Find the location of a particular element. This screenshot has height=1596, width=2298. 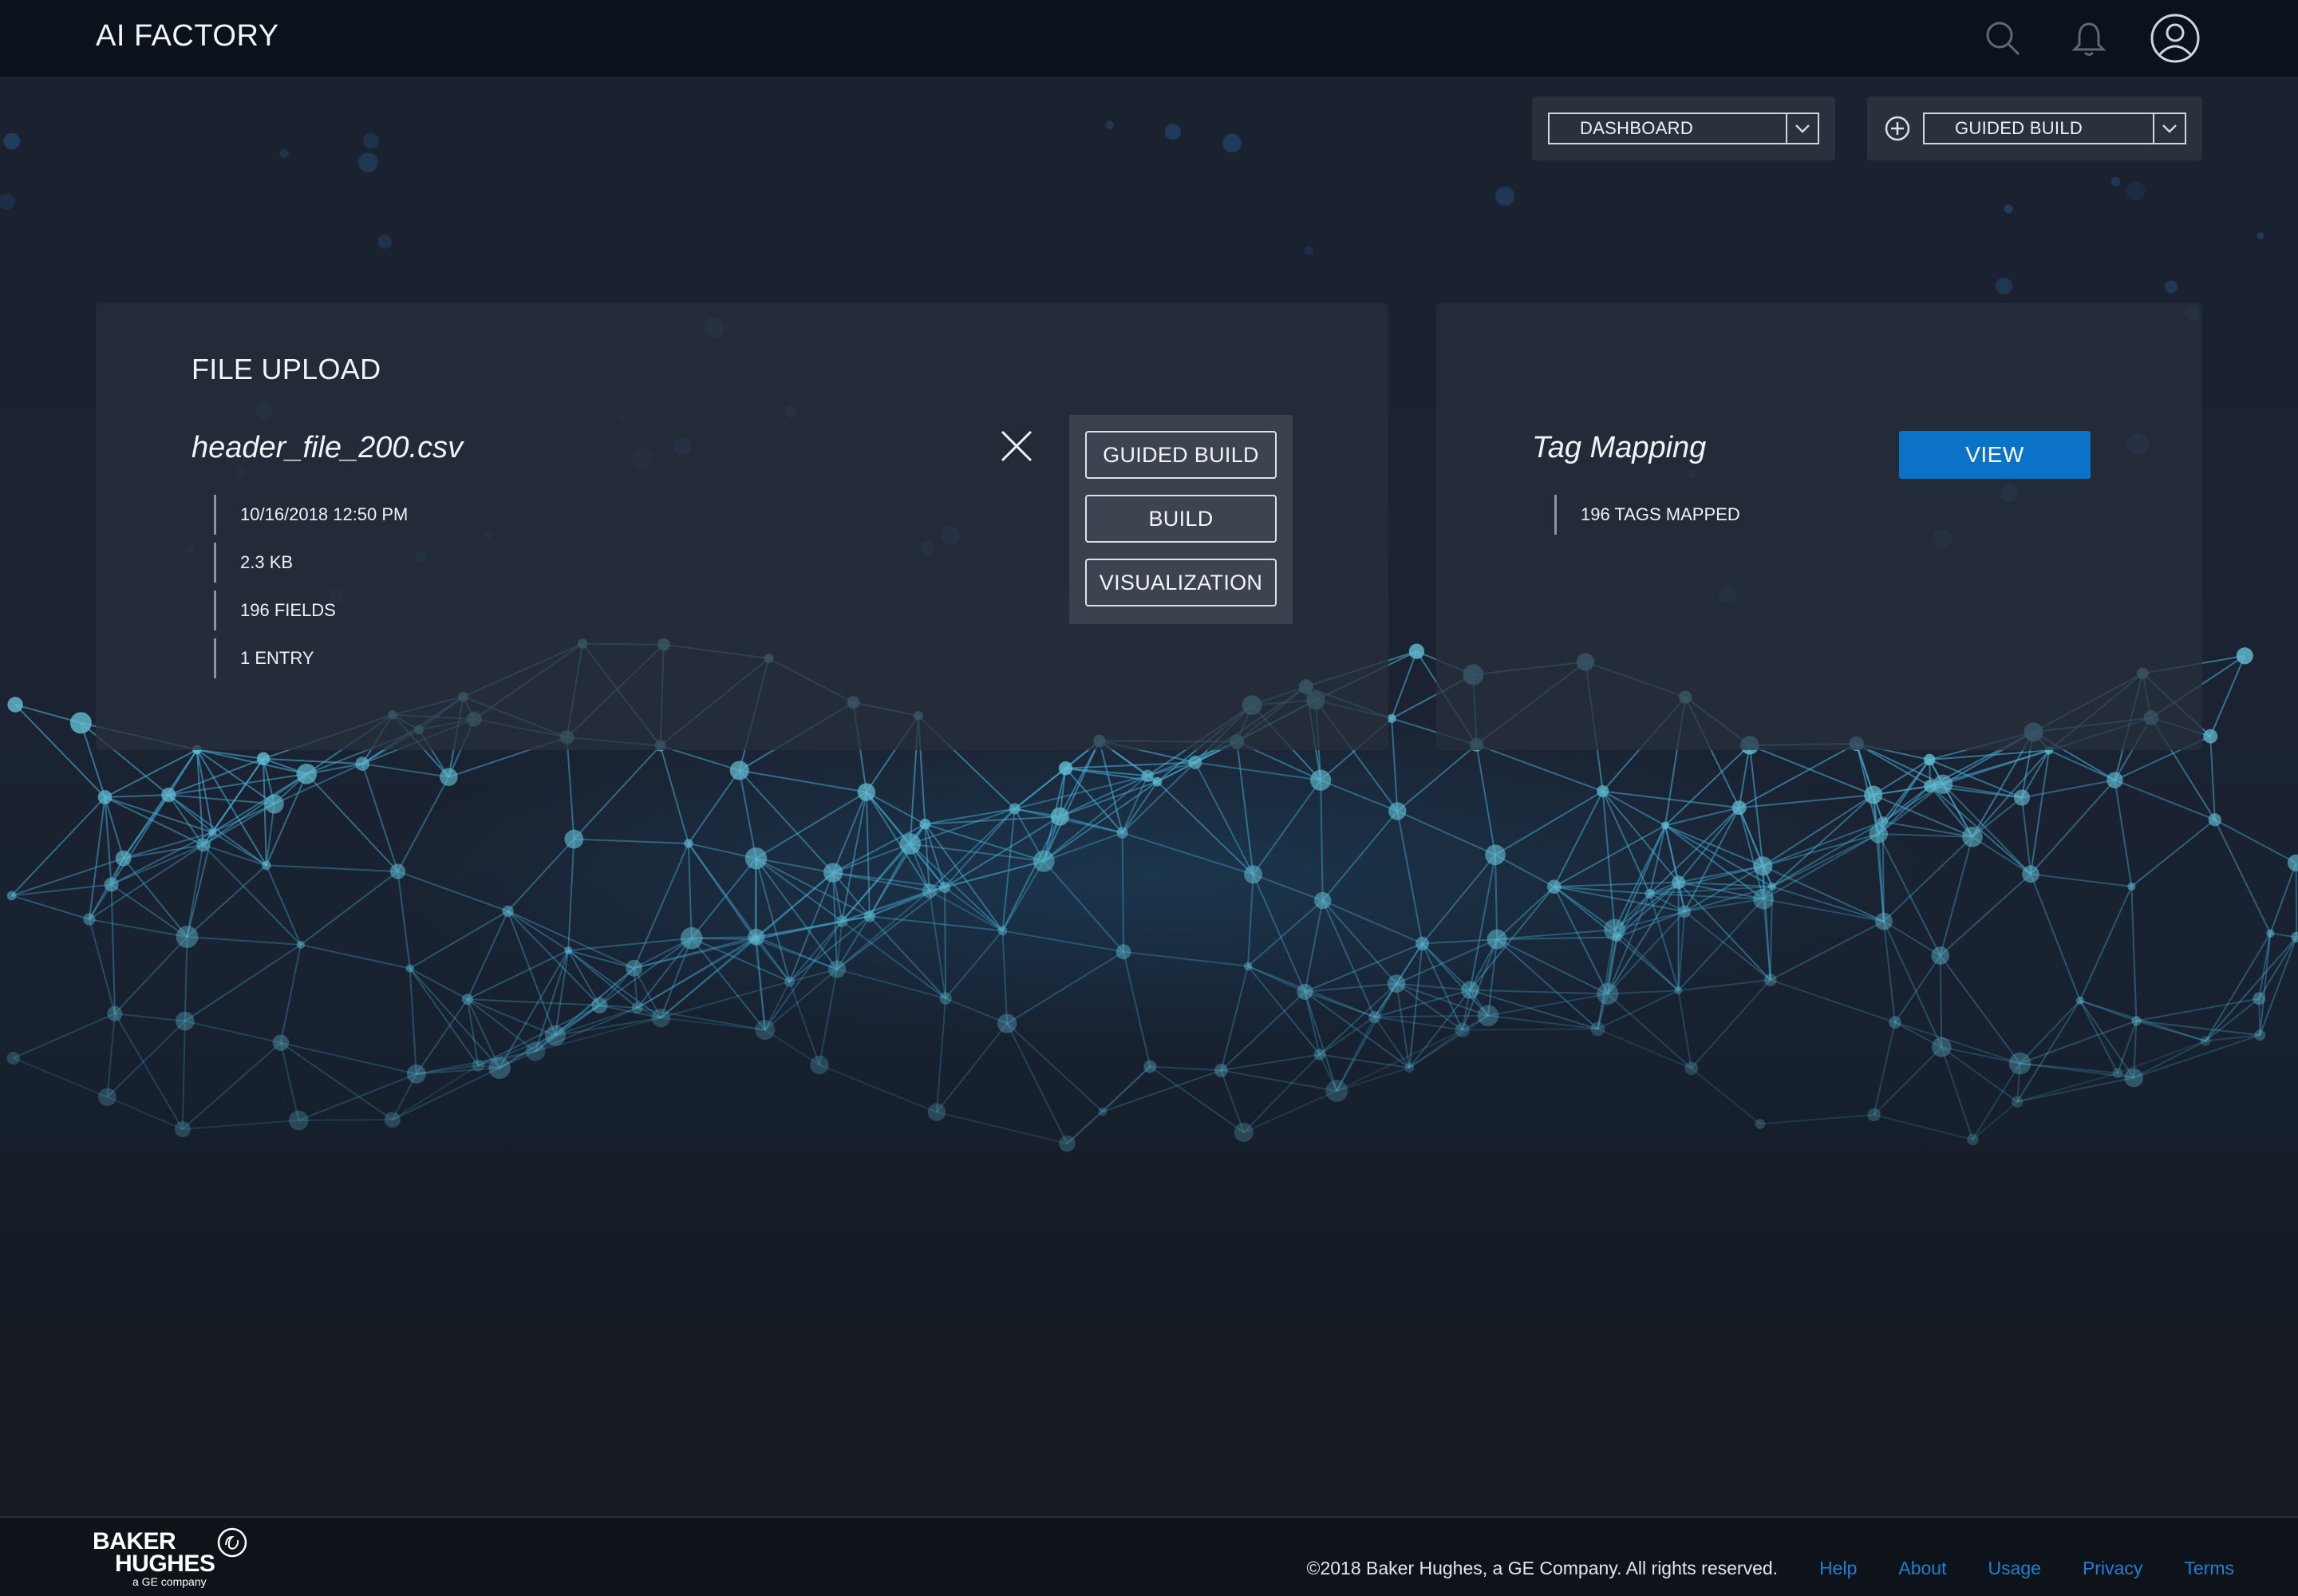

close-icon is located at coordinates (1016, 446).